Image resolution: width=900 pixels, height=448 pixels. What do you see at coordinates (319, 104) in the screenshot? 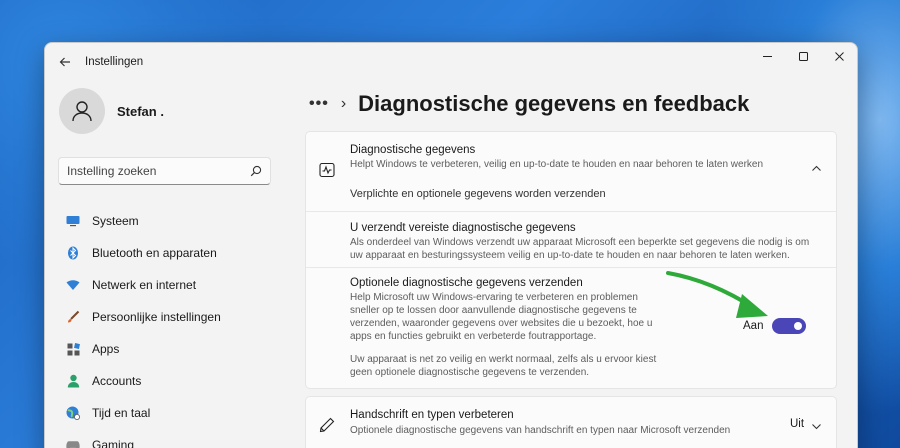
I see `breadcrumb-overflow-button: •••` at bounding box center [319, 104].